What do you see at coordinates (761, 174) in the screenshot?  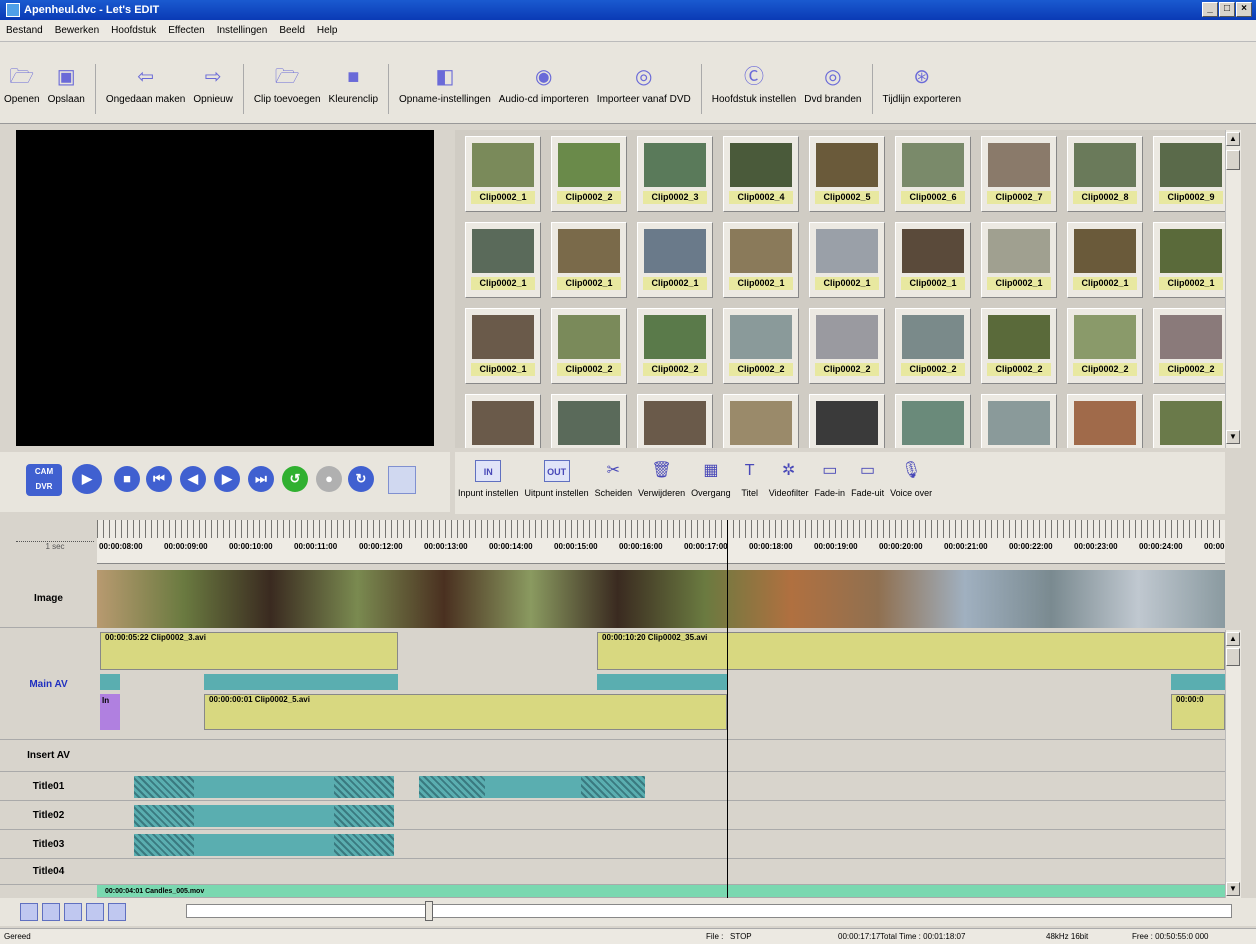 I see `clip-thumbnail: Clip0002_4` at bounding box center [761, 174].